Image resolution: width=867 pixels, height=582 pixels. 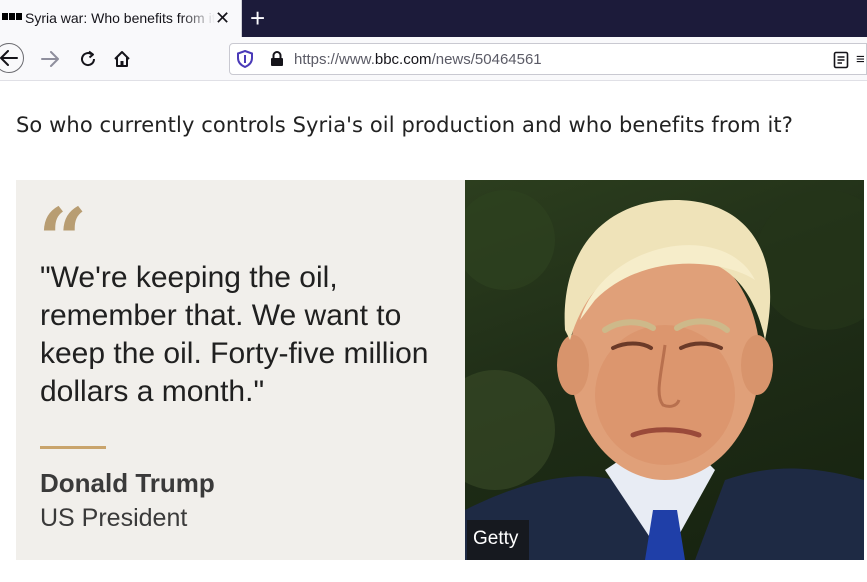 What do you see at coordinates (548, 59) in the screenshot?
I see `url-bar: https://www.bbc.com/news/50464561` at bounding box center [548, 59].